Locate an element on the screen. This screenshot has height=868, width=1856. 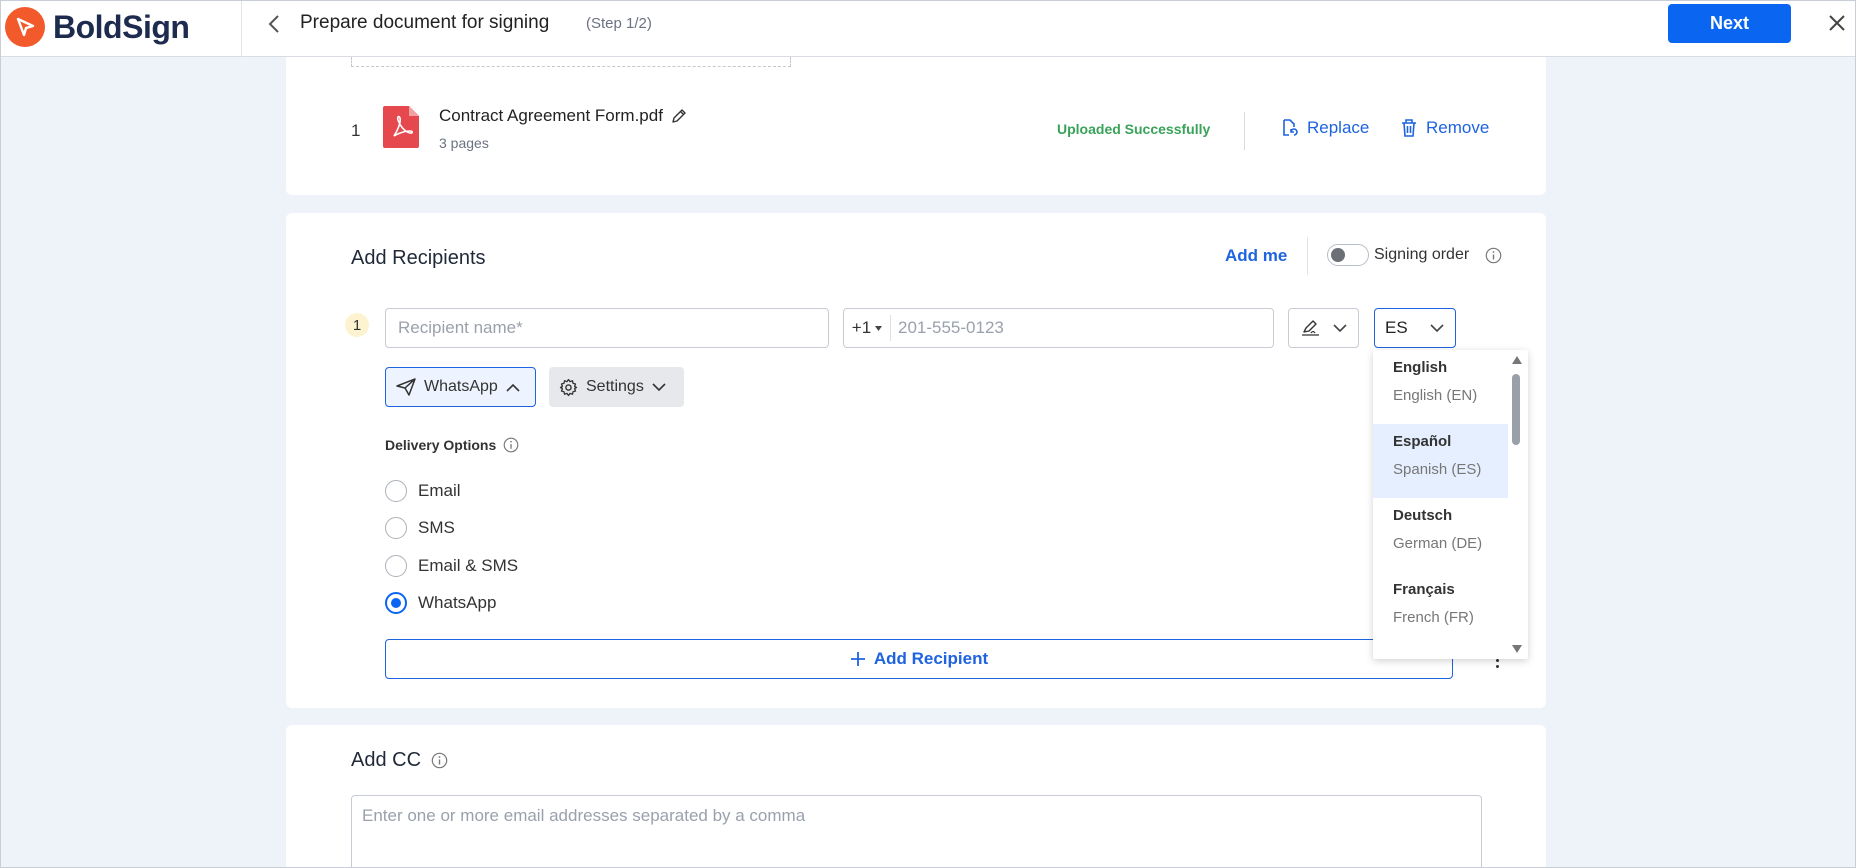
language-option-espanol: Español Spanish (ES) is located at coordinates (1440, 461).